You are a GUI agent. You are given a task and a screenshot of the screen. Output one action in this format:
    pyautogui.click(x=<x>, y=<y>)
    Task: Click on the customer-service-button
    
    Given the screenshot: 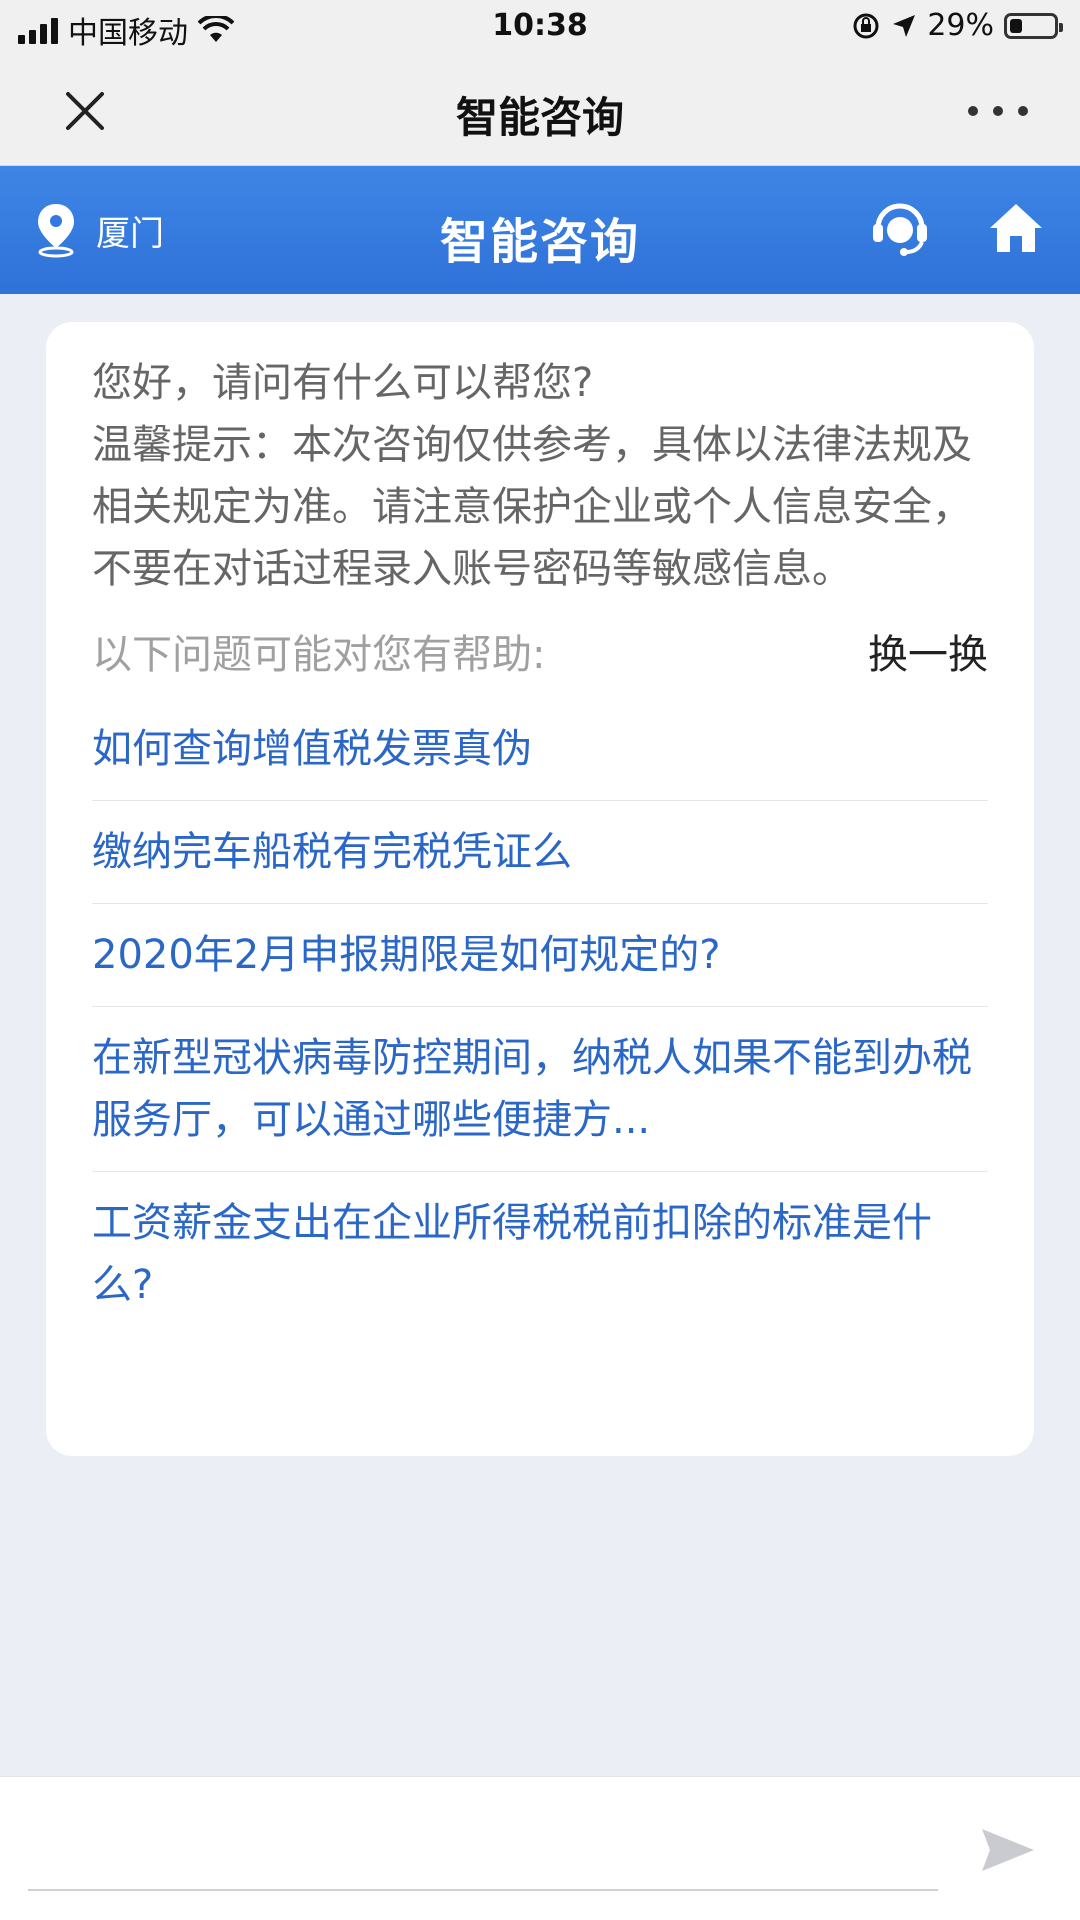 What is the action you would take?
    pyautogui.click(x=900, y=228)
    